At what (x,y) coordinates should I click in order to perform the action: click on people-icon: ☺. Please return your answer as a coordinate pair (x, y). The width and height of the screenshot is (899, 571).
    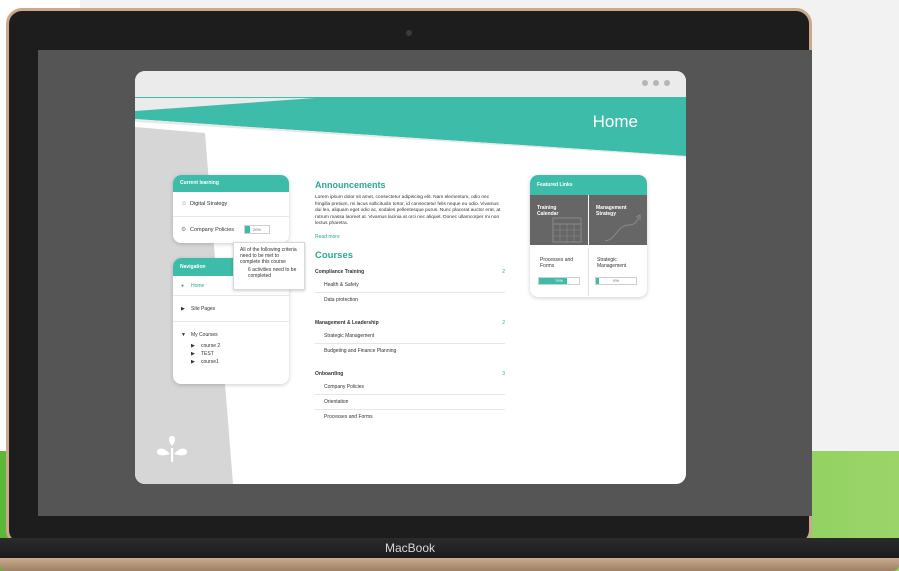
    Looking at the image, I should click on (184, 204).